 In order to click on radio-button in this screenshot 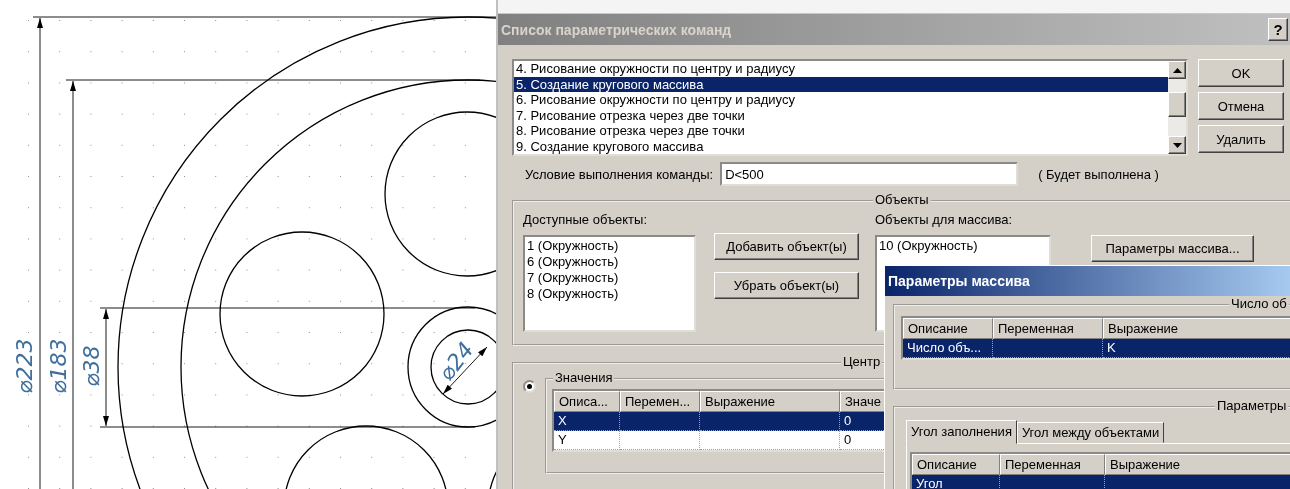, I will do `click(529, 386)`.